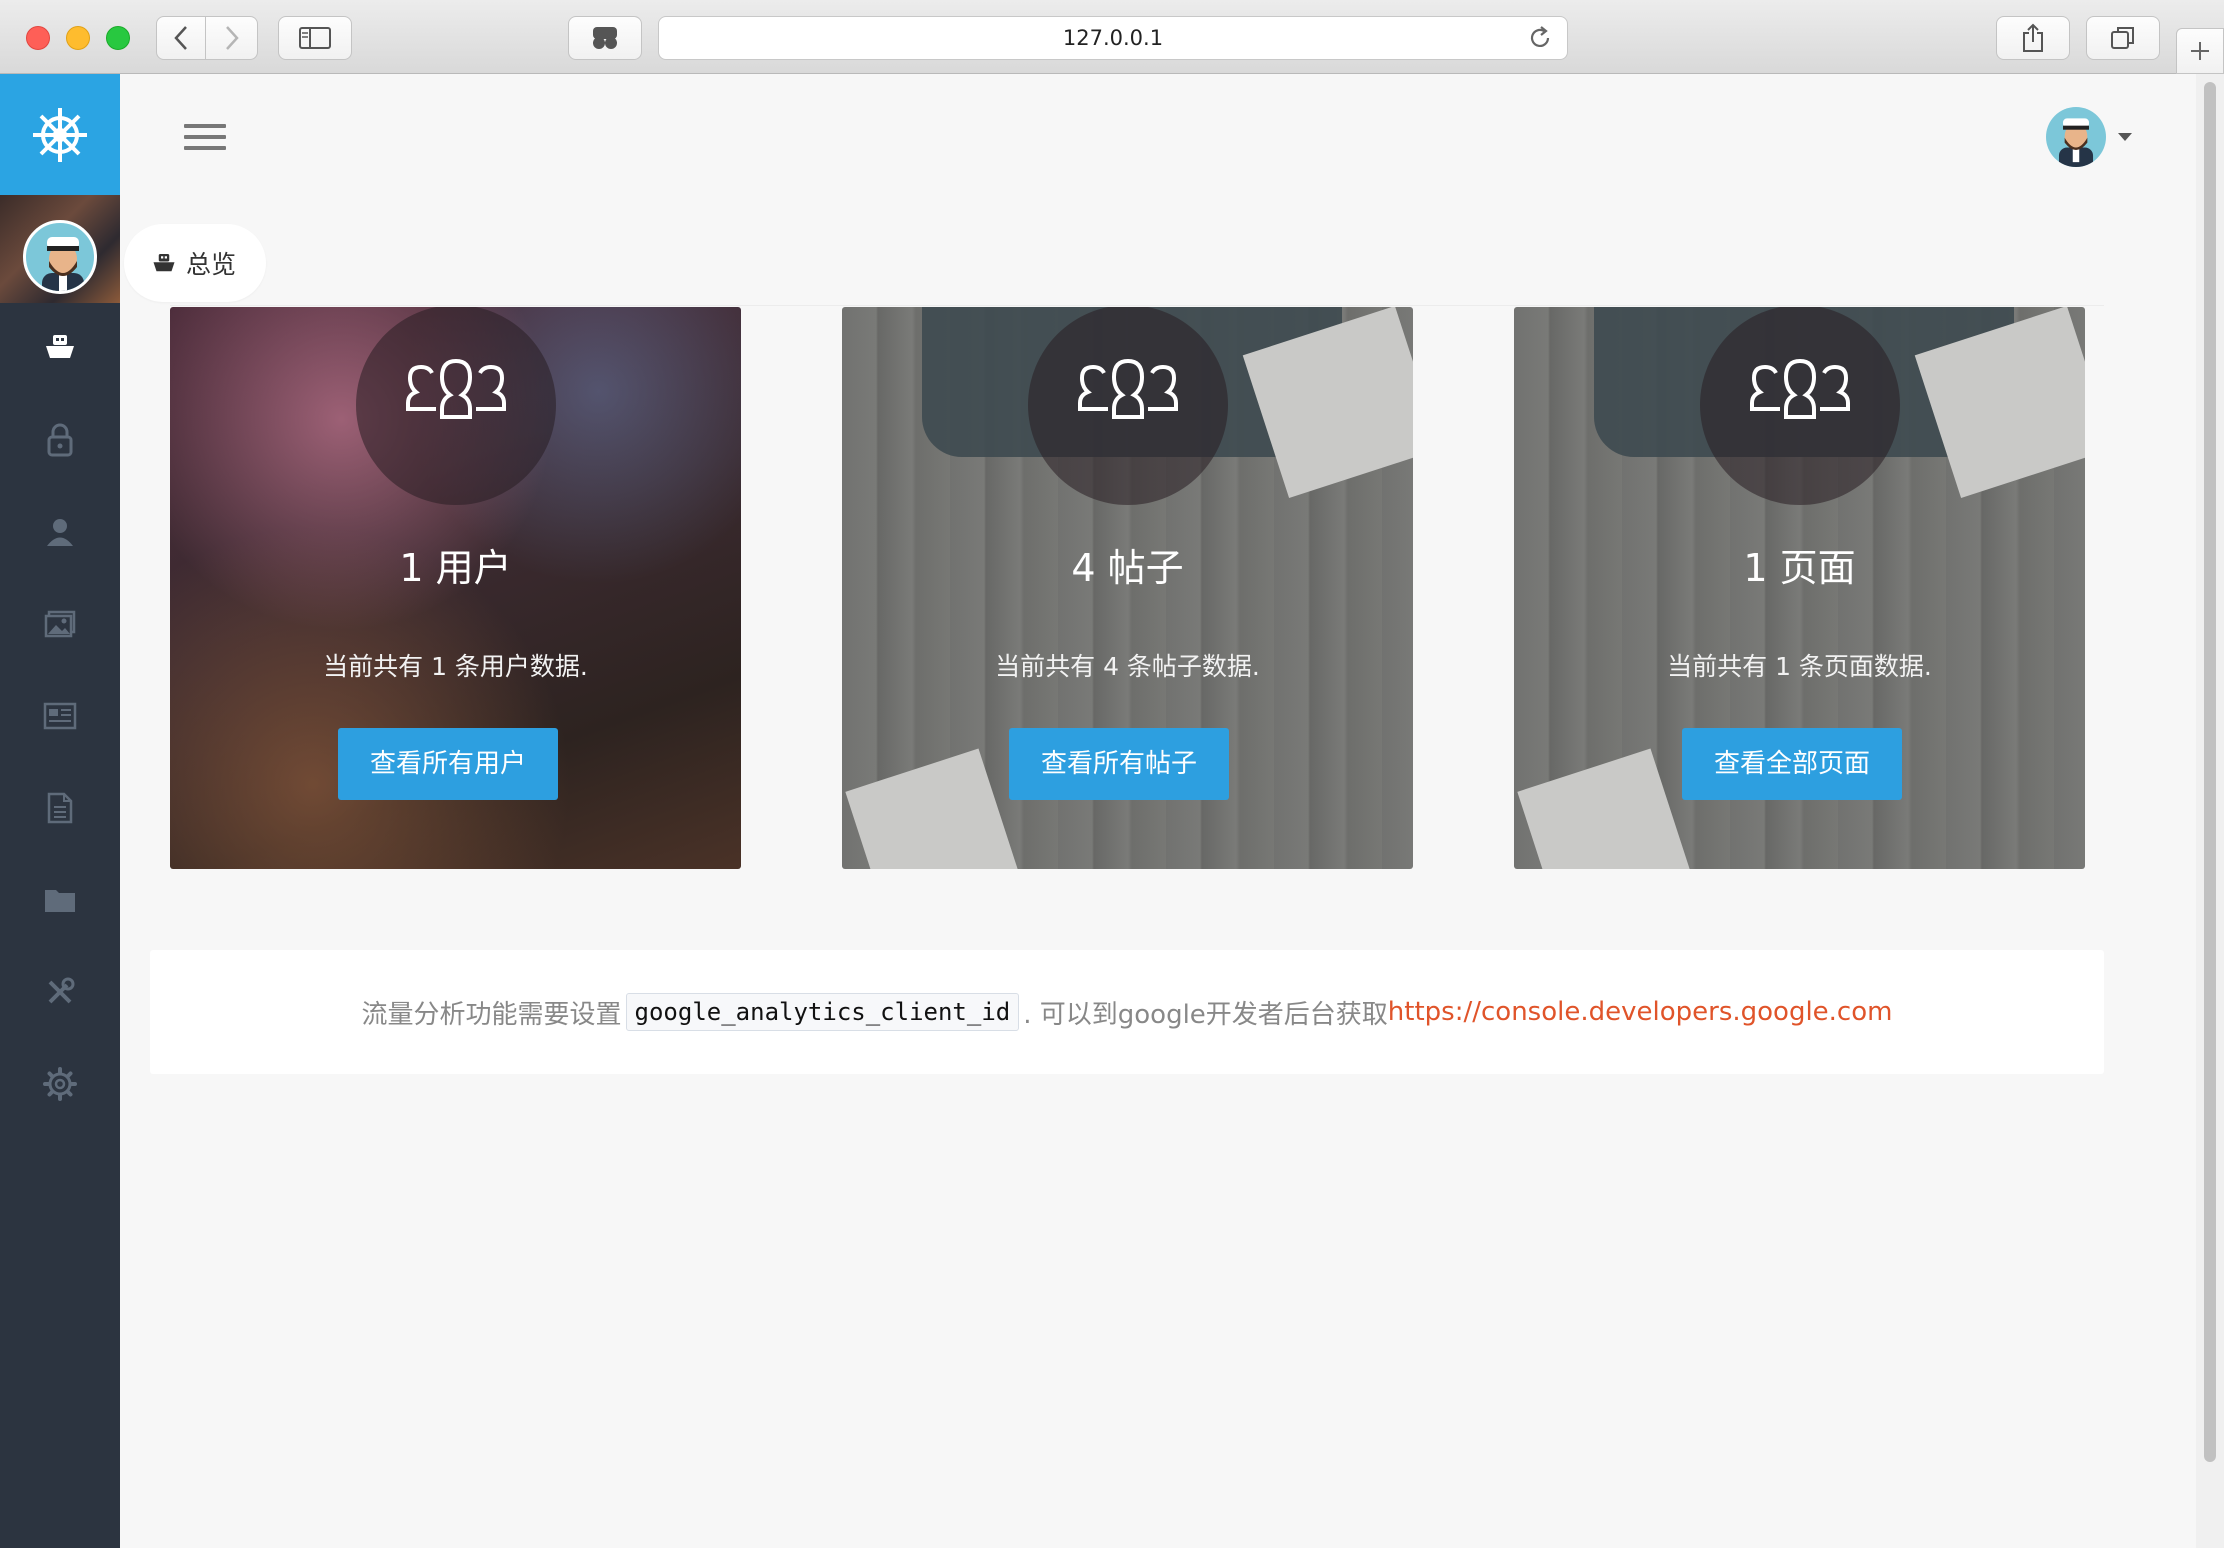 The image size is (2224, 1548). What do you see at coordinates (205, 139) in the screenshot?
I see `menu-toggle-button` at bounding box center [205, 139].